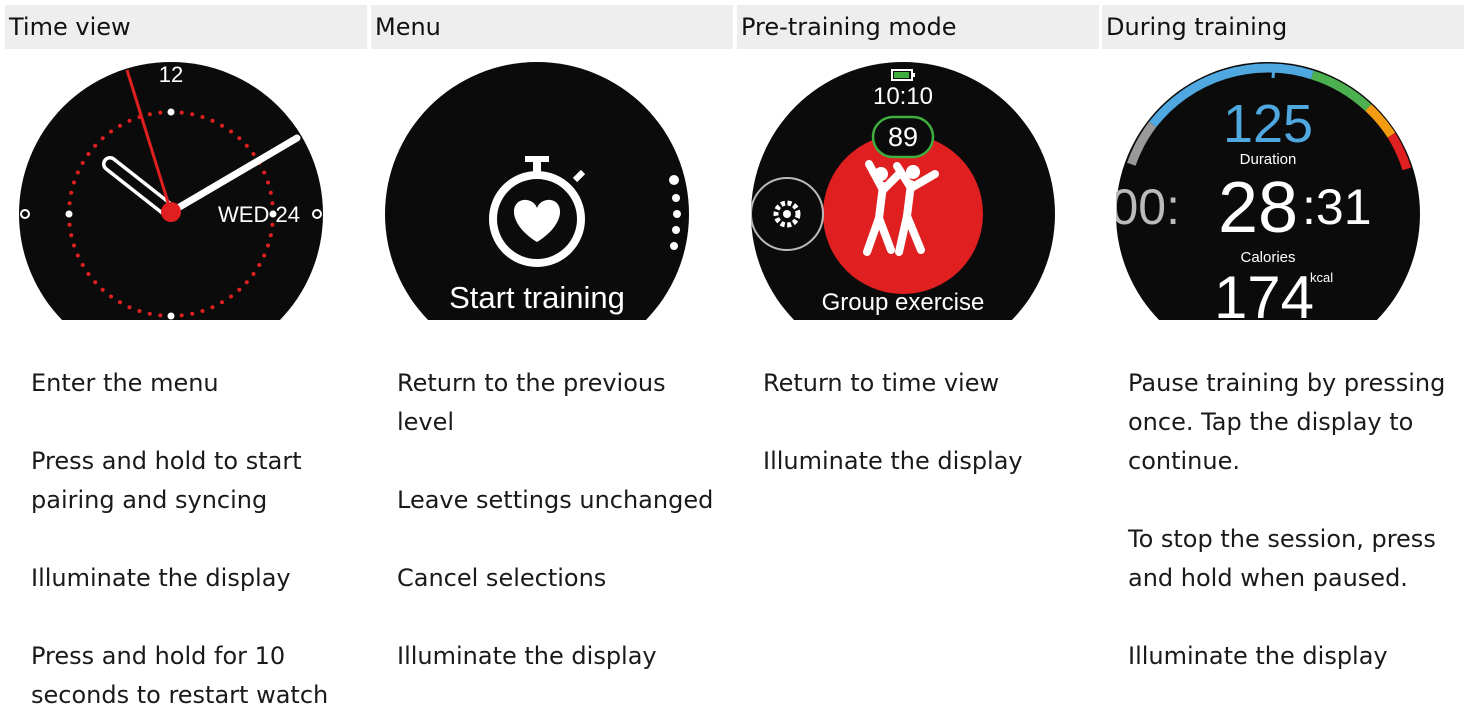  What do you see at coordinates (125, 383) in the screenshot?
I see `description-item: Enter the menu` at bounding box center [125, 383].